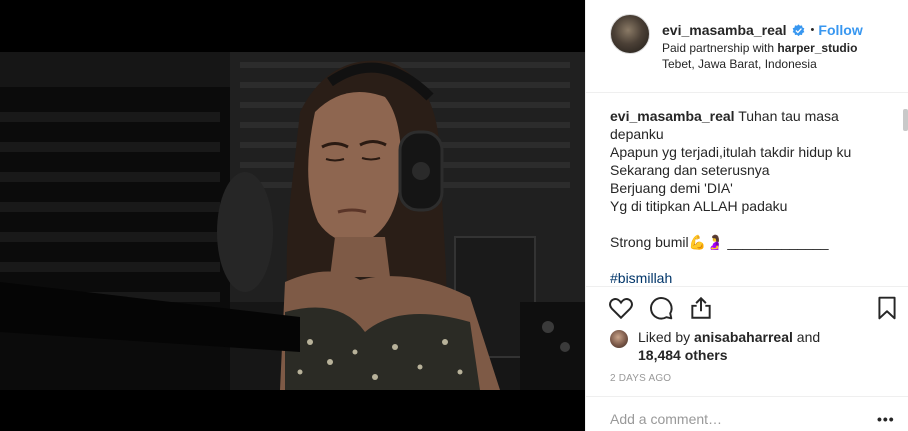 Image resolution: width=908 pixels, height=431 pixels. Describe the element at coordinates (719, 242) in the screenshot. I see `caption-strong-line: Strong bumil💪🤰 _____________` at that location.